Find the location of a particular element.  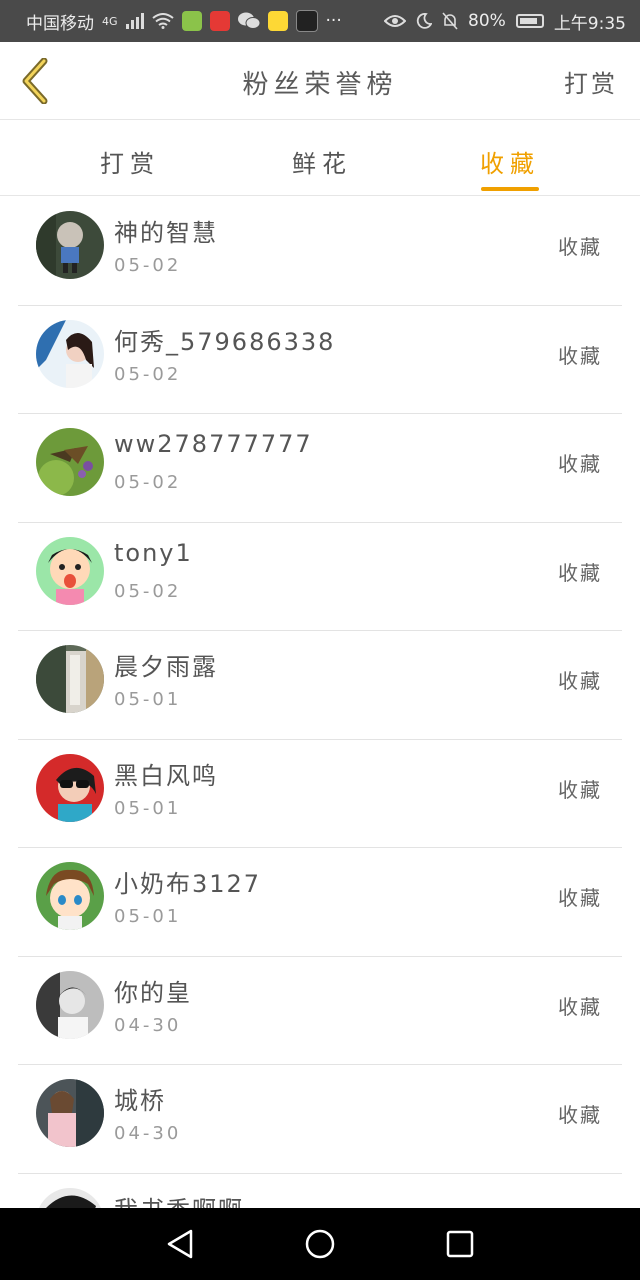

video-app-icon is located at coordinates (219, 21).